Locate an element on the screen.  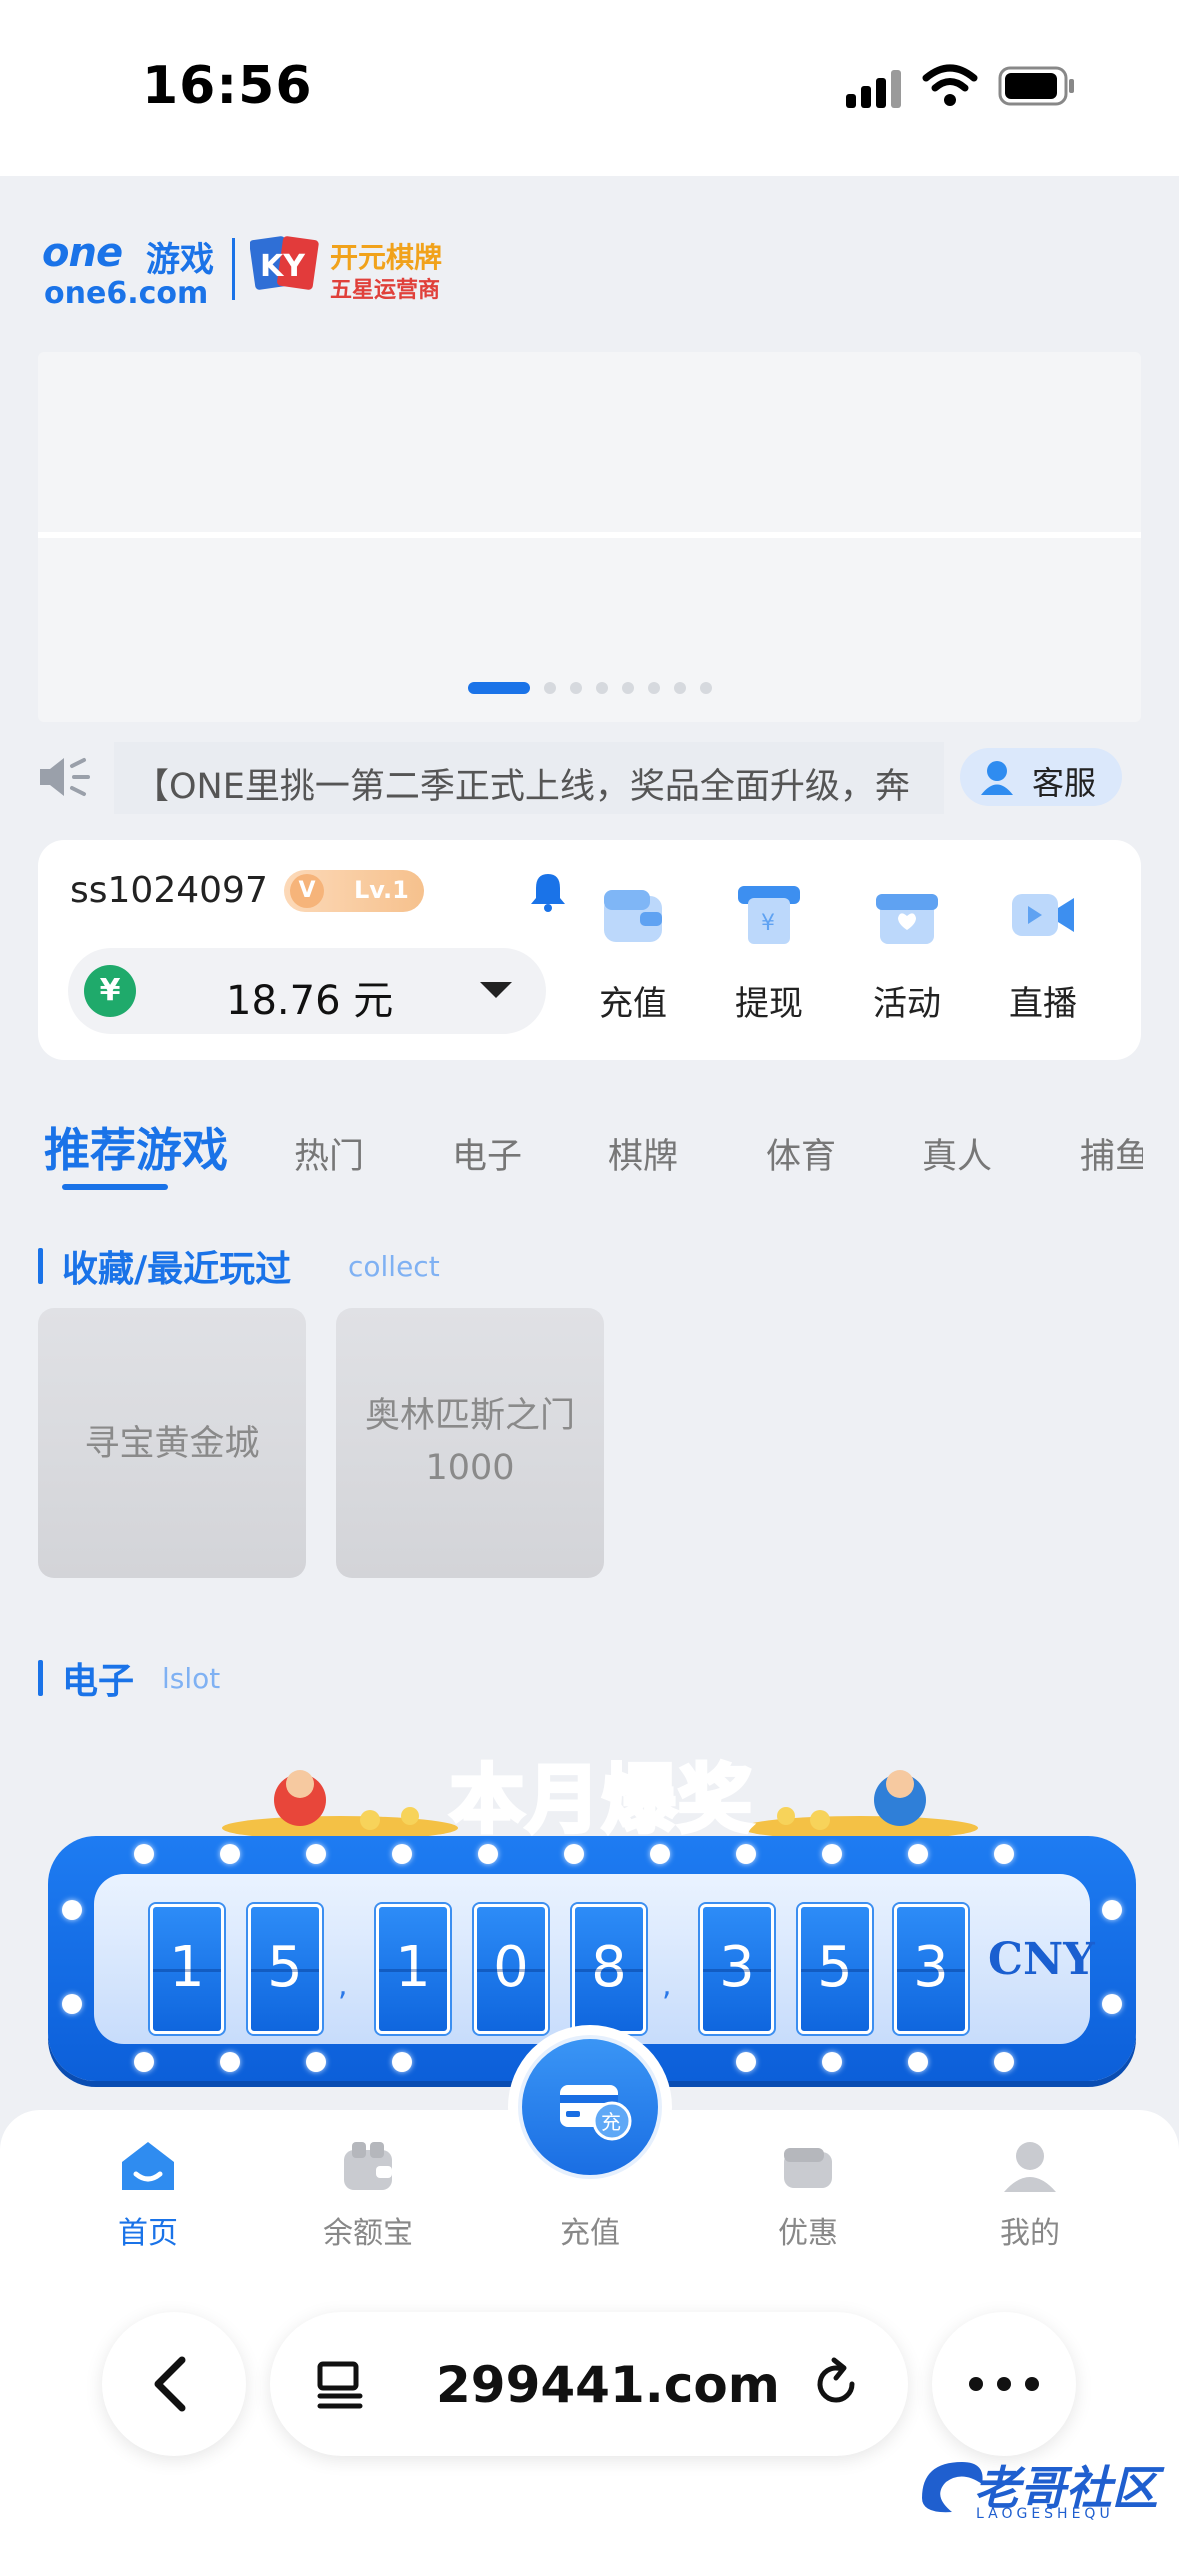
customer-service-button: 客服 is located at coordinates (1041, 777).